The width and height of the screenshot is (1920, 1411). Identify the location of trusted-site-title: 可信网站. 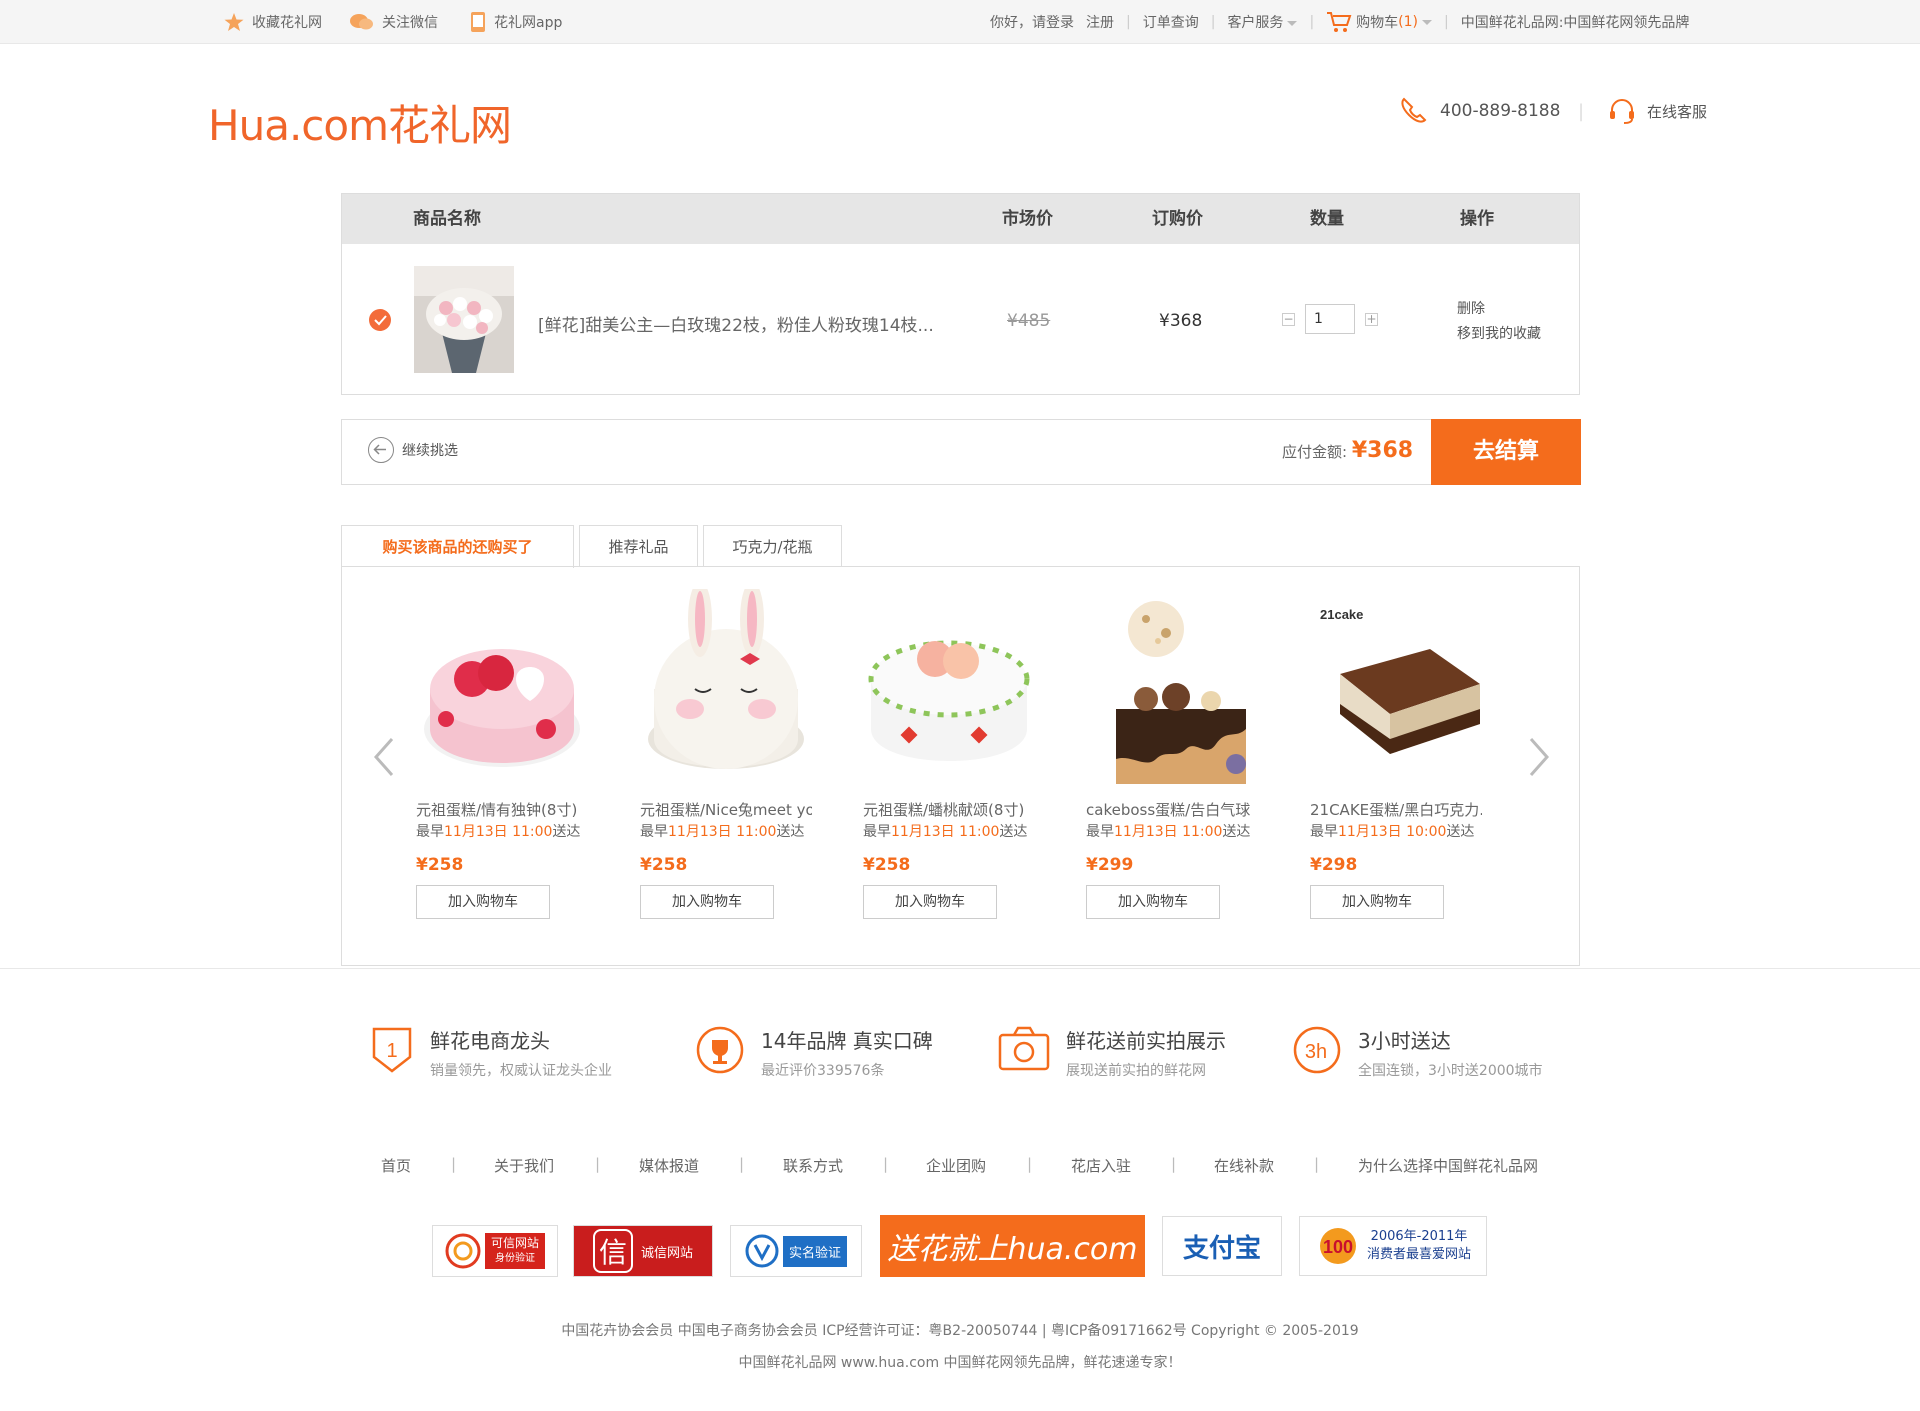
(514, 1243).